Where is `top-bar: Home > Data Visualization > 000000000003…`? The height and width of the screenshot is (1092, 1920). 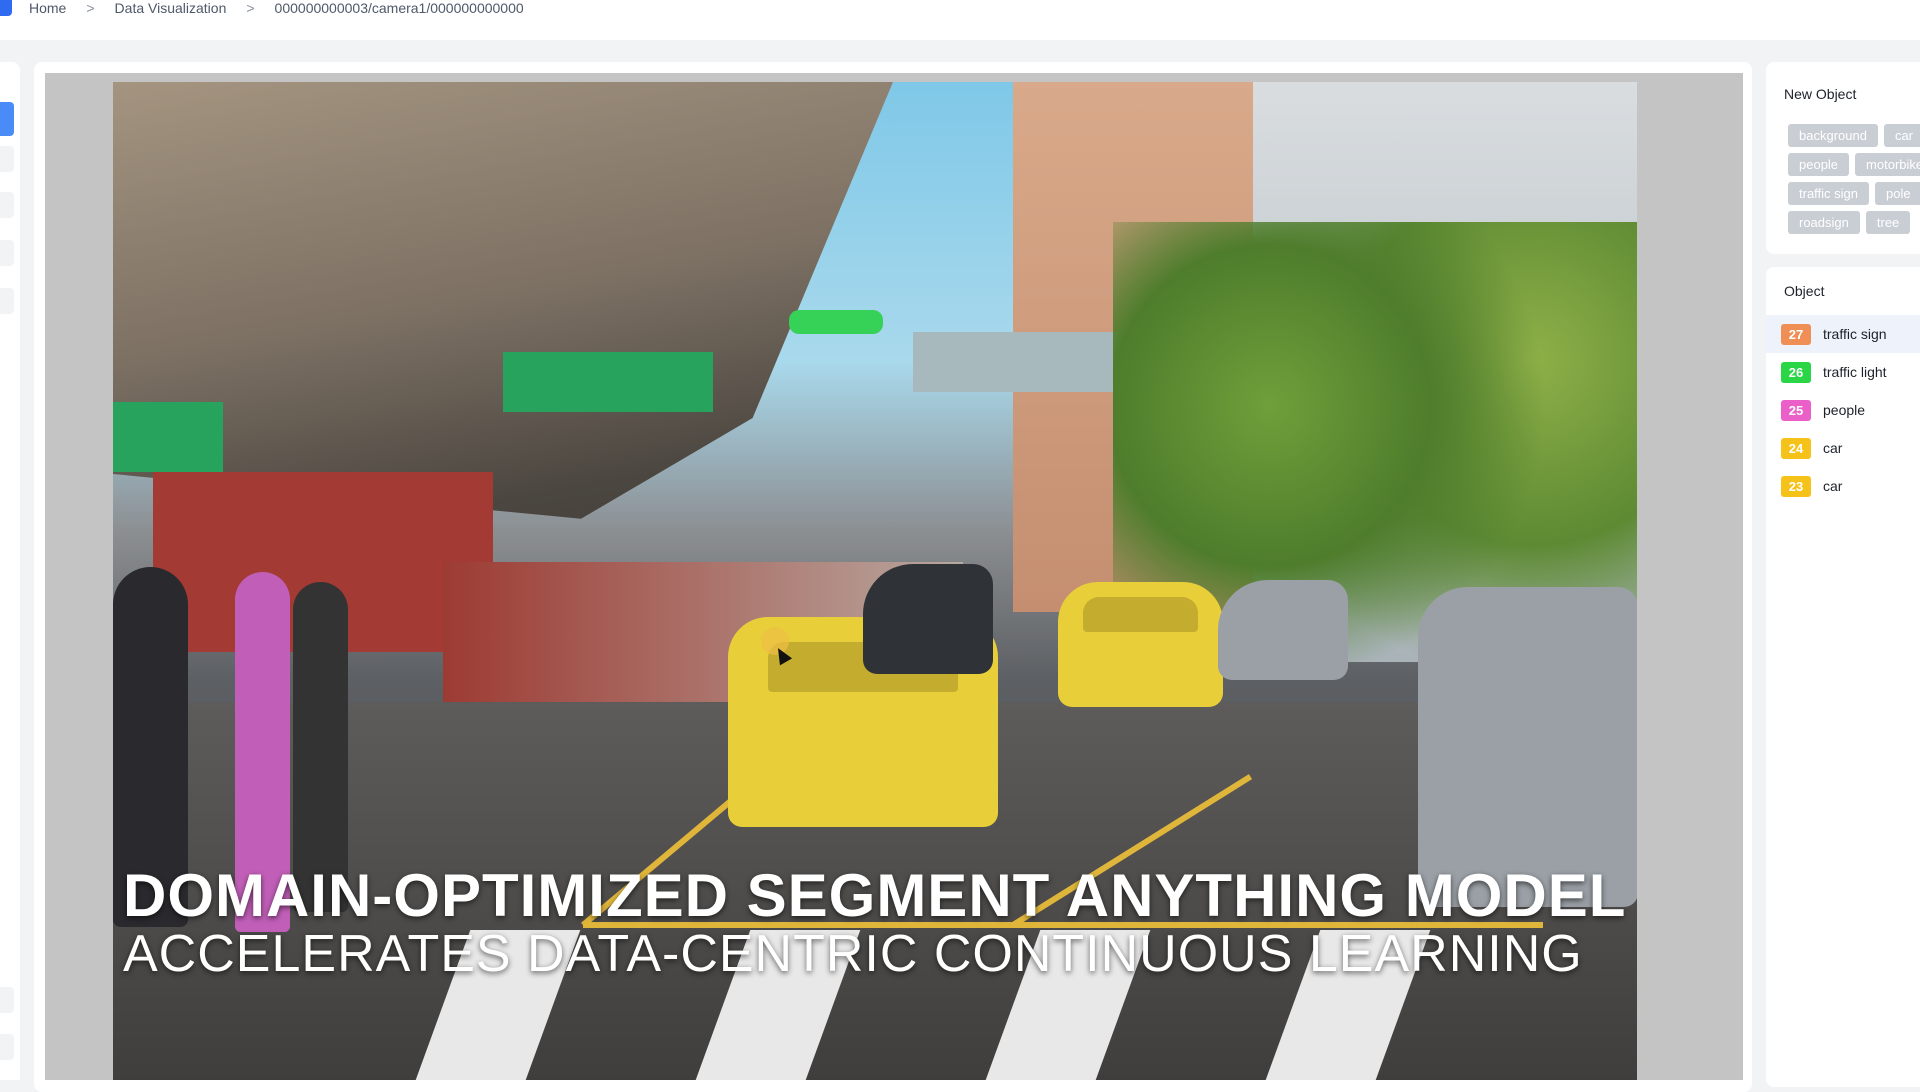
top-bar: Home > Data Visualization > 000000000003… is located at coordinates (960, 20).